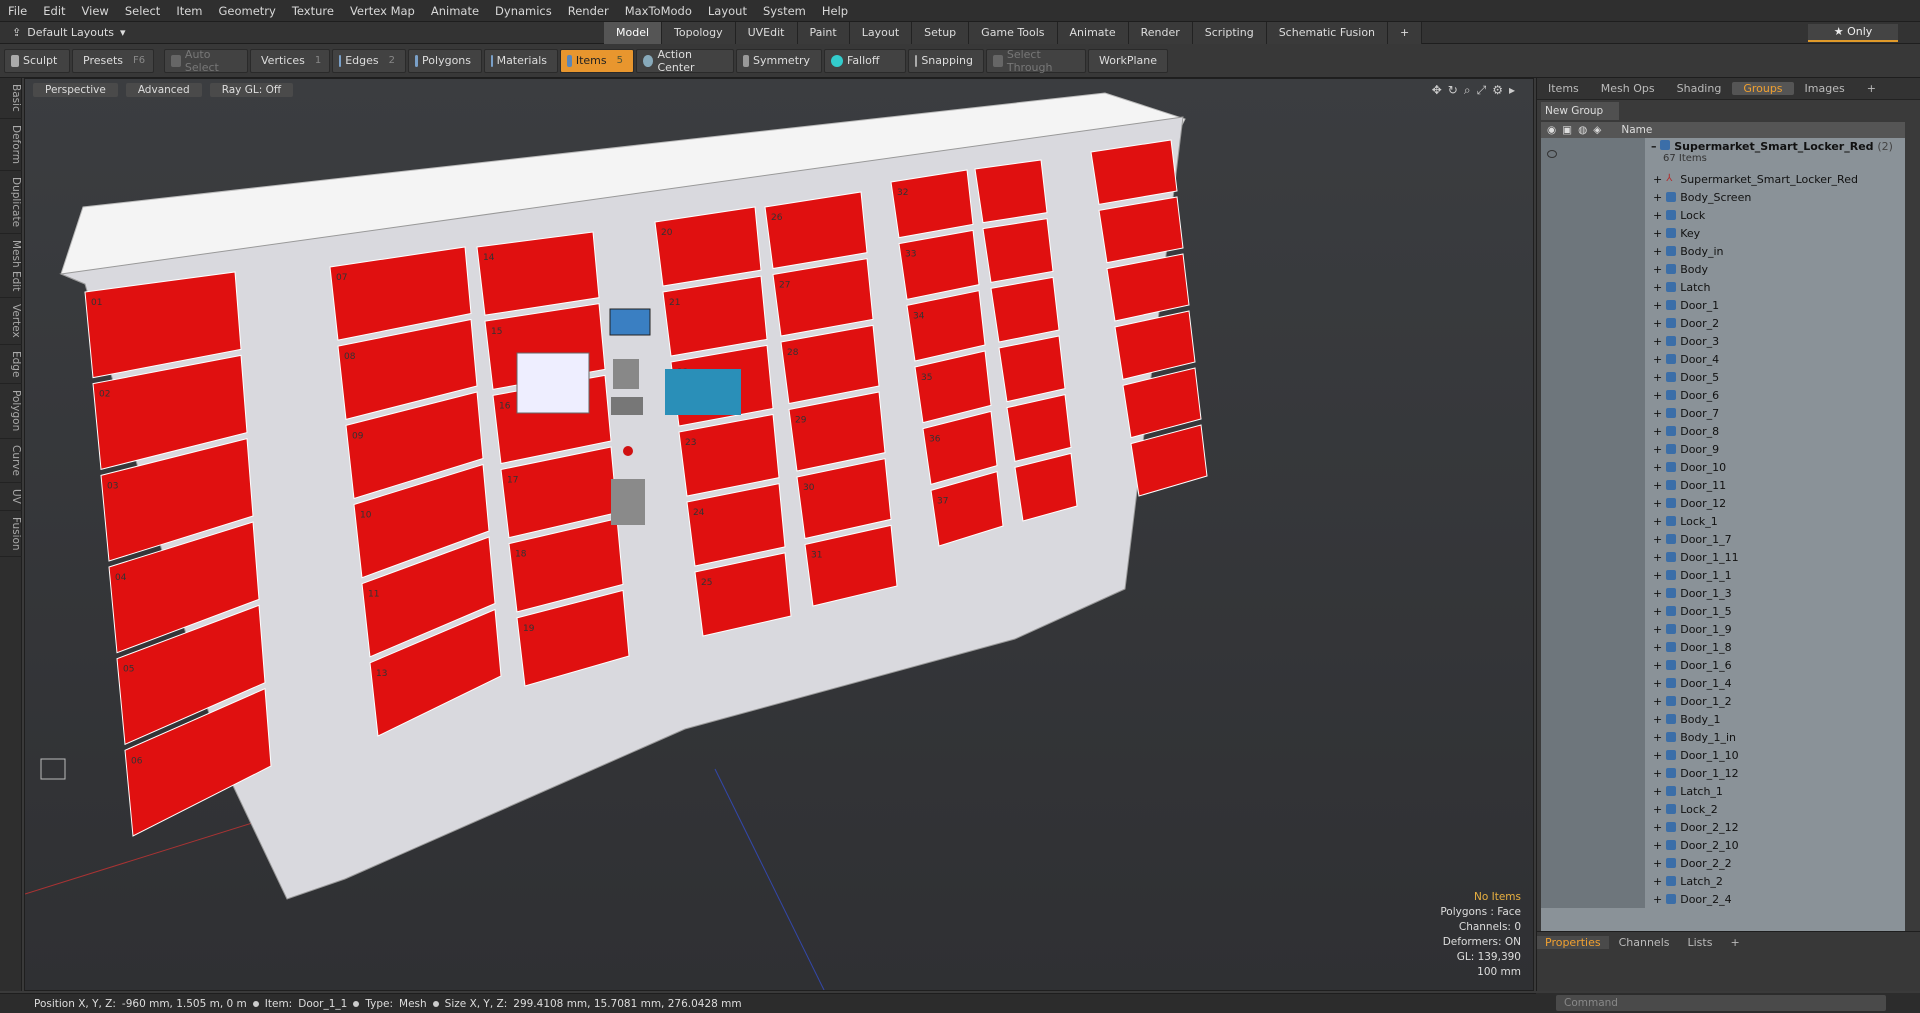  Describe the element at coordinates (75, 90) in the screenshot. I see `view-type-button: Perspective` at that location.